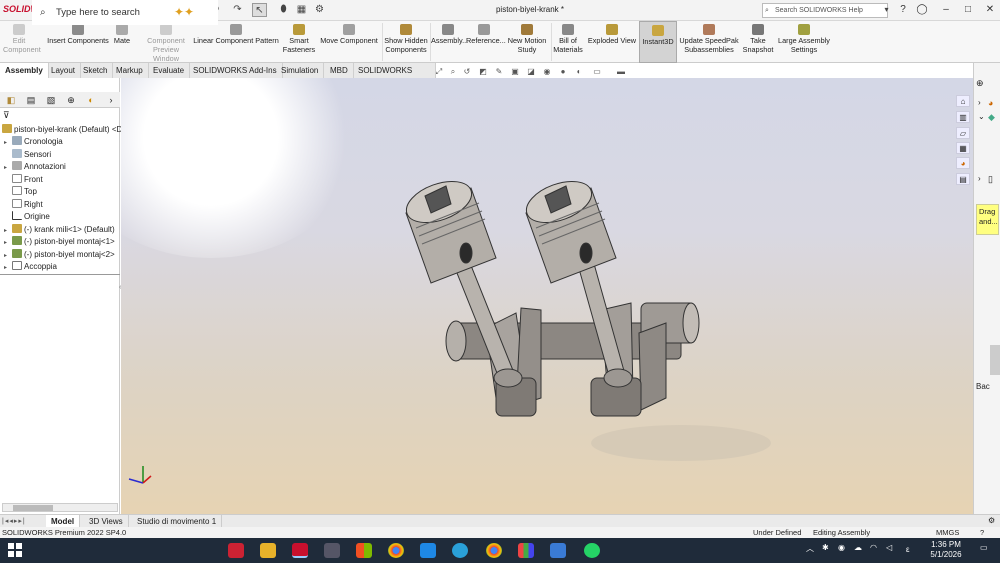 This screenshot has width=1000, height=563. Describe the element at coordinates (23, 180) in the screenshot. I see `tree-item-front: Front` at that location.